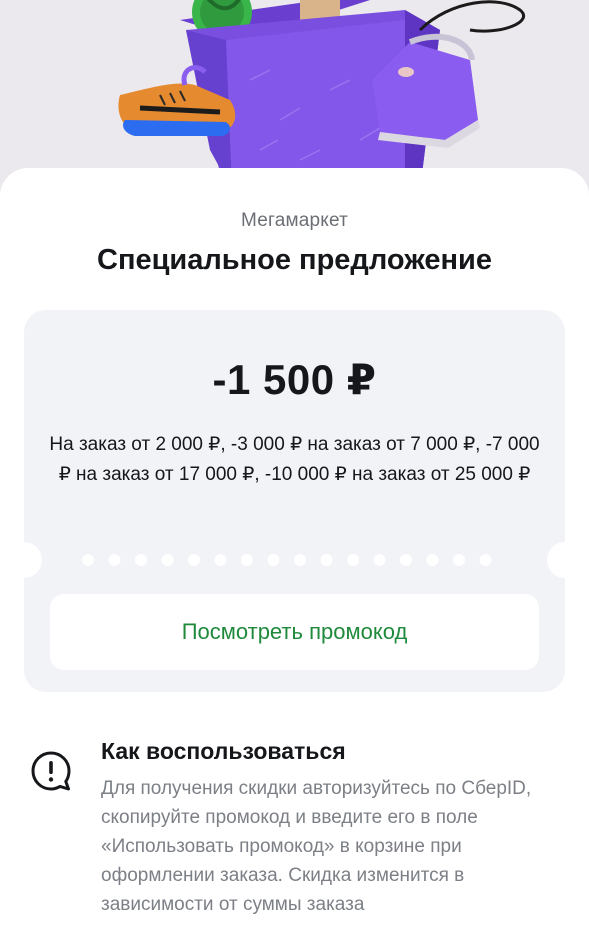 The image size is (589, 934). I want to click on discount-amount: -1 500 ₽, so click(294, 379).